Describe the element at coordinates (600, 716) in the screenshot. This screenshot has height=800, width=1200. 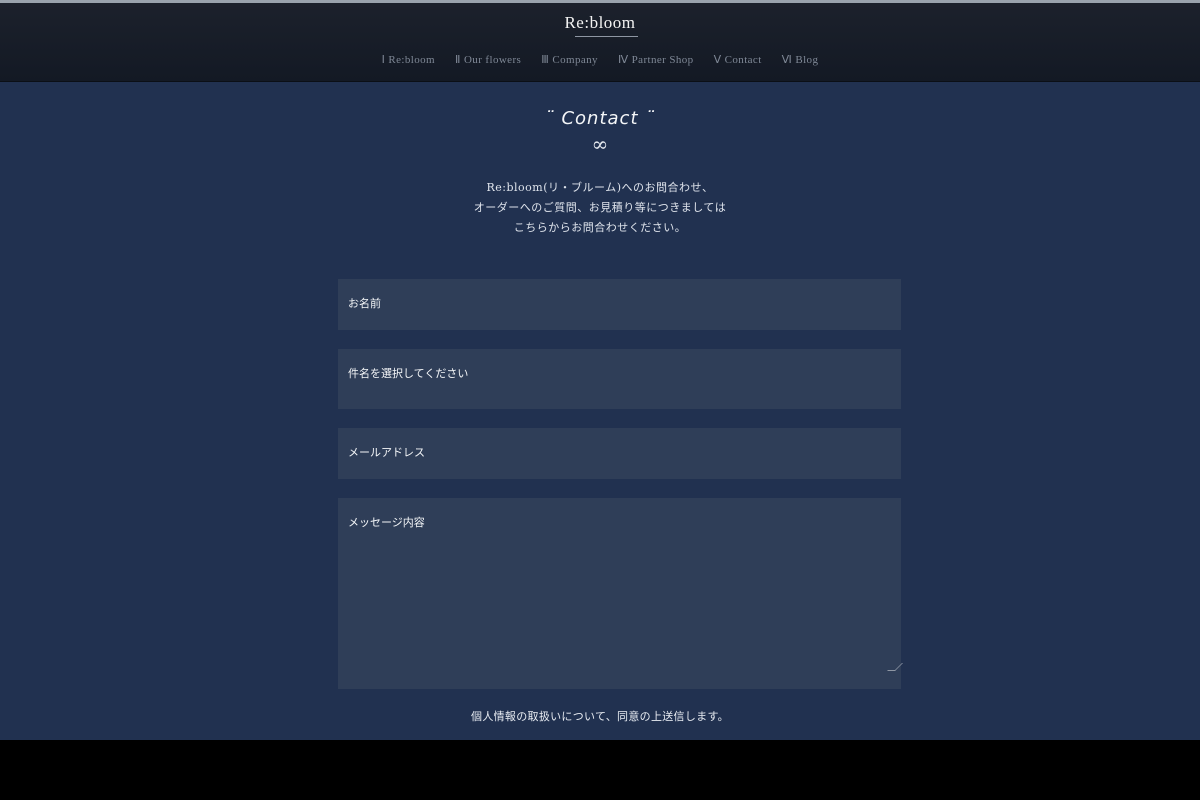
I see `consent-text: 個人情報の取扱いについて、同意の上送信します。` at that location.